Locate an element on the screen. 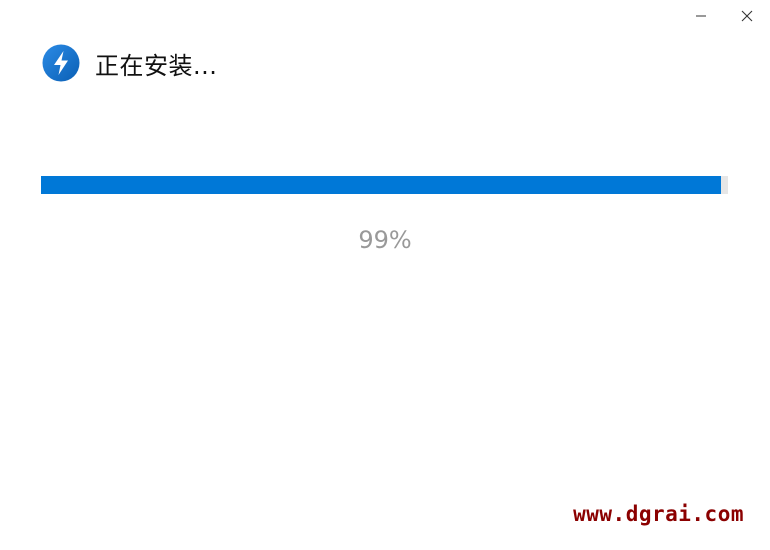 The width and height of the screenshot is (770, 550). progress-percent-label: 99% is located at coordinates (385, 240).